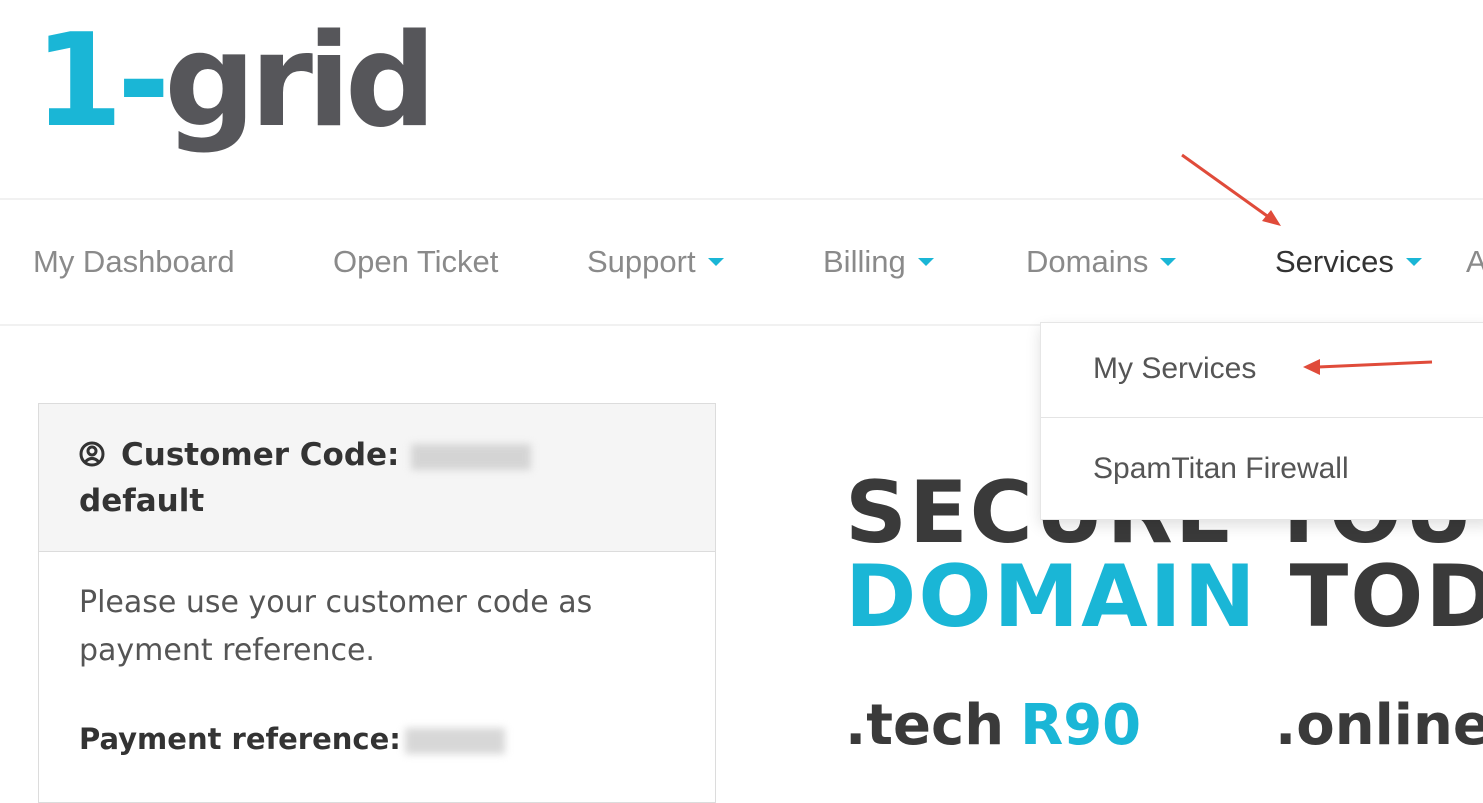 This screenshot has width=1483, height=803. I want to click on customer-code-label: Customer Code:, so click(260, 455).